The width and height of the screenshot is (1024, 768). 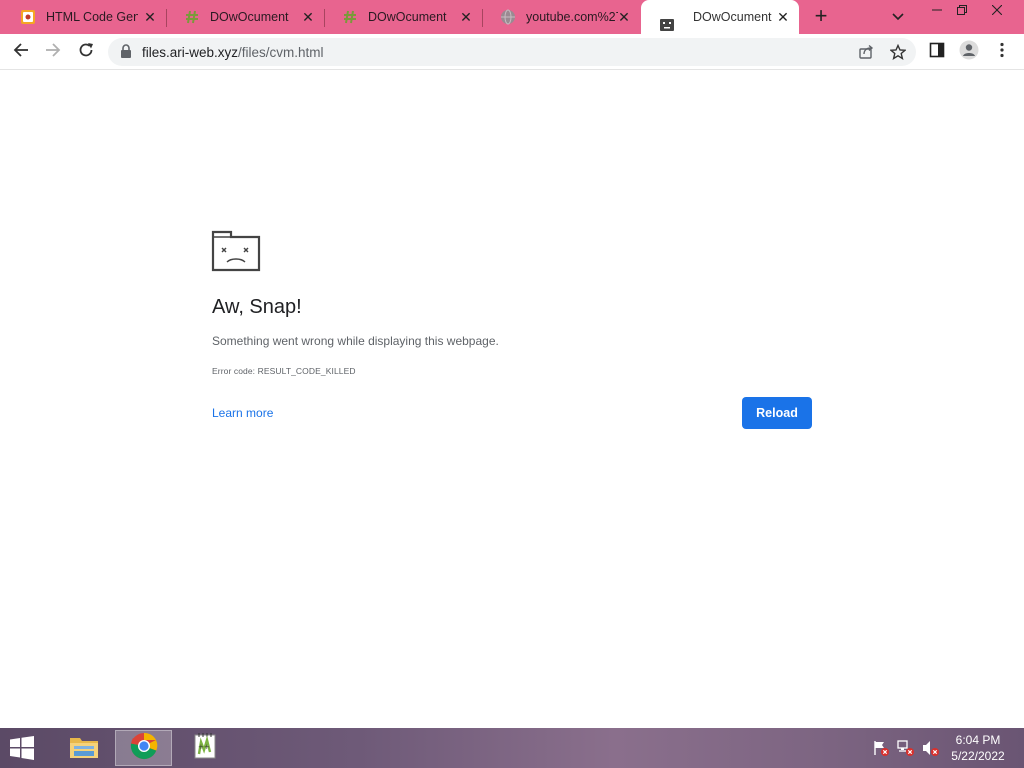 What do you see at coordinates (512, 748) in the screenshot?
I see `taskbar: ++ 6:04 PM 5/22/2022` at bounding box center [512, 748].